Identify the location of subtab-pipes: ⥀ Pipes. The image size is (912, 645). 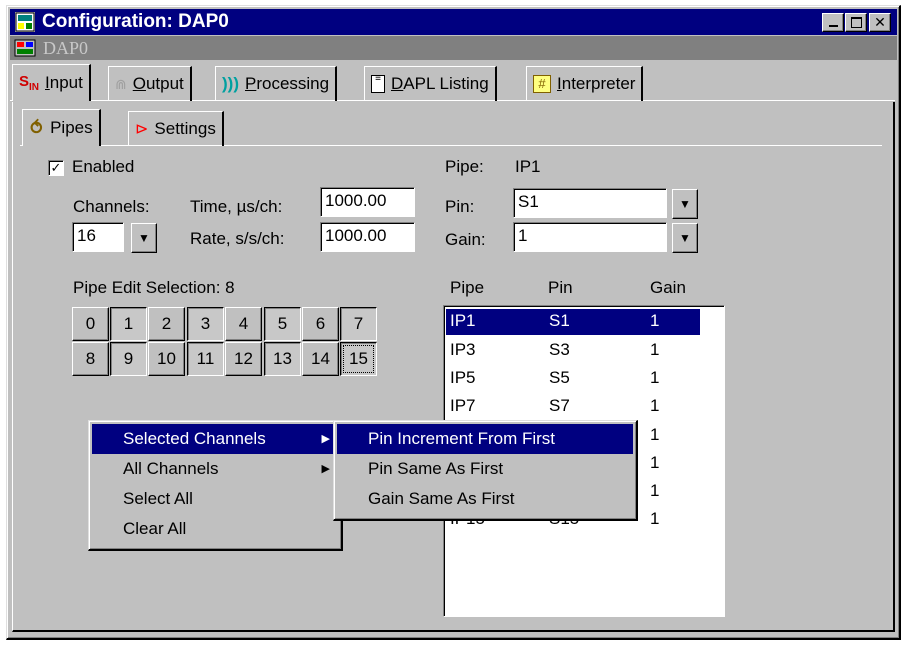
(61, 127).